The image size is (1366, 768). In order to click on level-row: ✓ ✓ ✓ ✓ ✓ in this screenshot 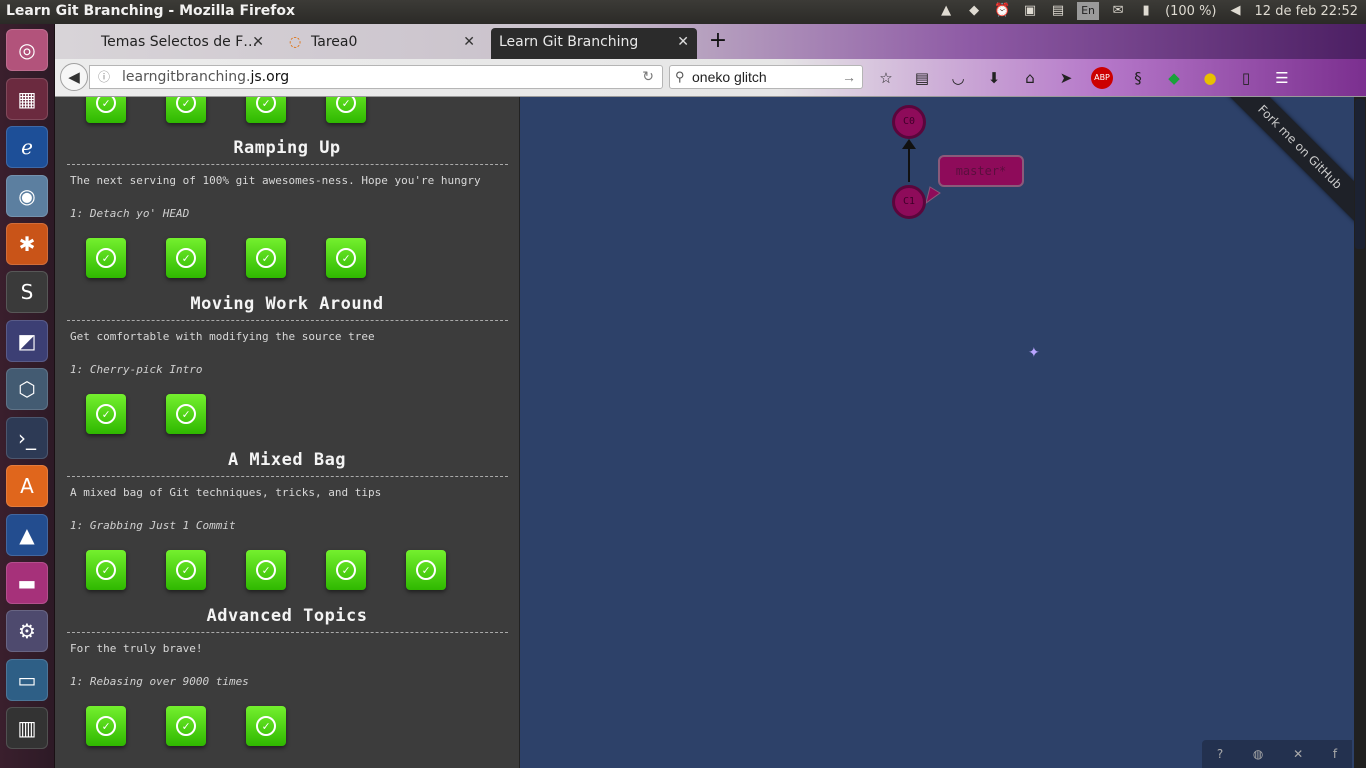, I will do `click(266, 570)`.